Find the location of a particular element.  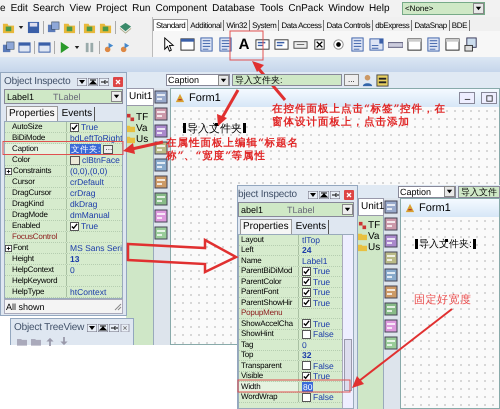

property-name: Height is located at coordinates (23, 259).